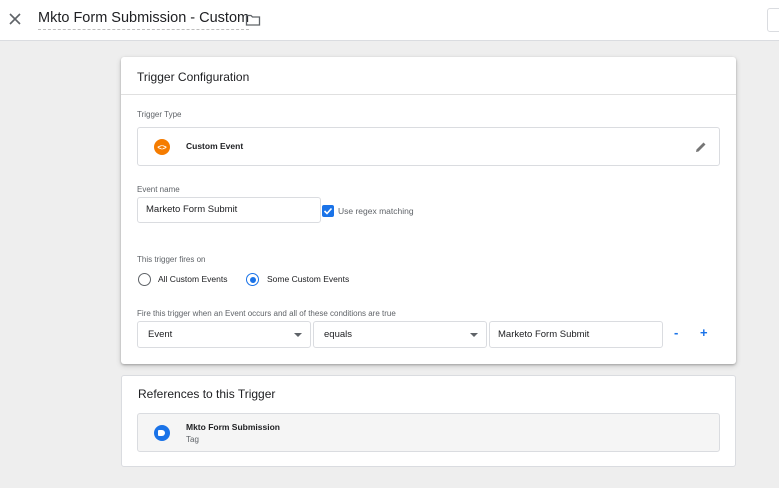 This screenshot has height=488, width=779. What do you see at coordinates (162, 433) in the screenshot?
I see `tag-icon` at bounding box center [162, 433].